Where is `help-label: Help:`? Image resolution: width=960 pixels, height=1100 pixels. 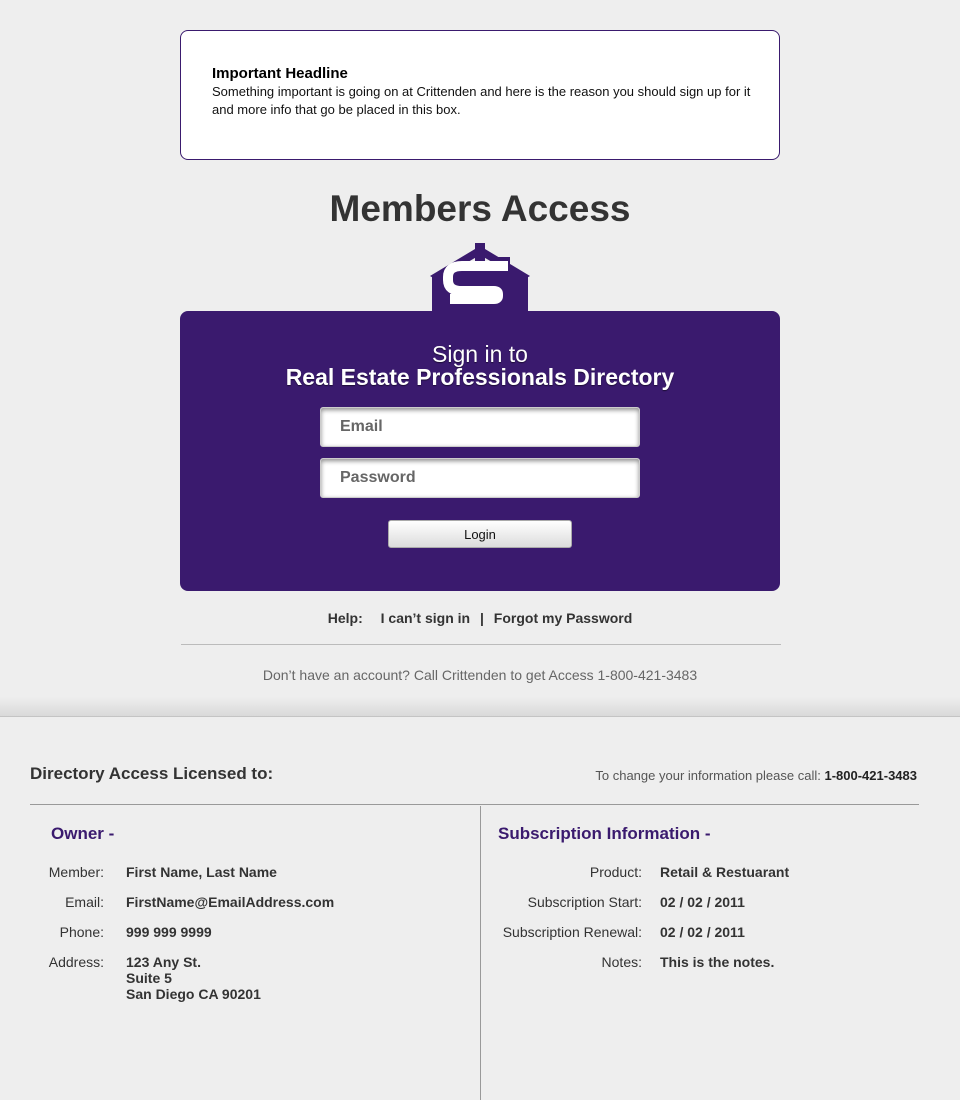
help-label: Help: is located at coordinates (345, 618).